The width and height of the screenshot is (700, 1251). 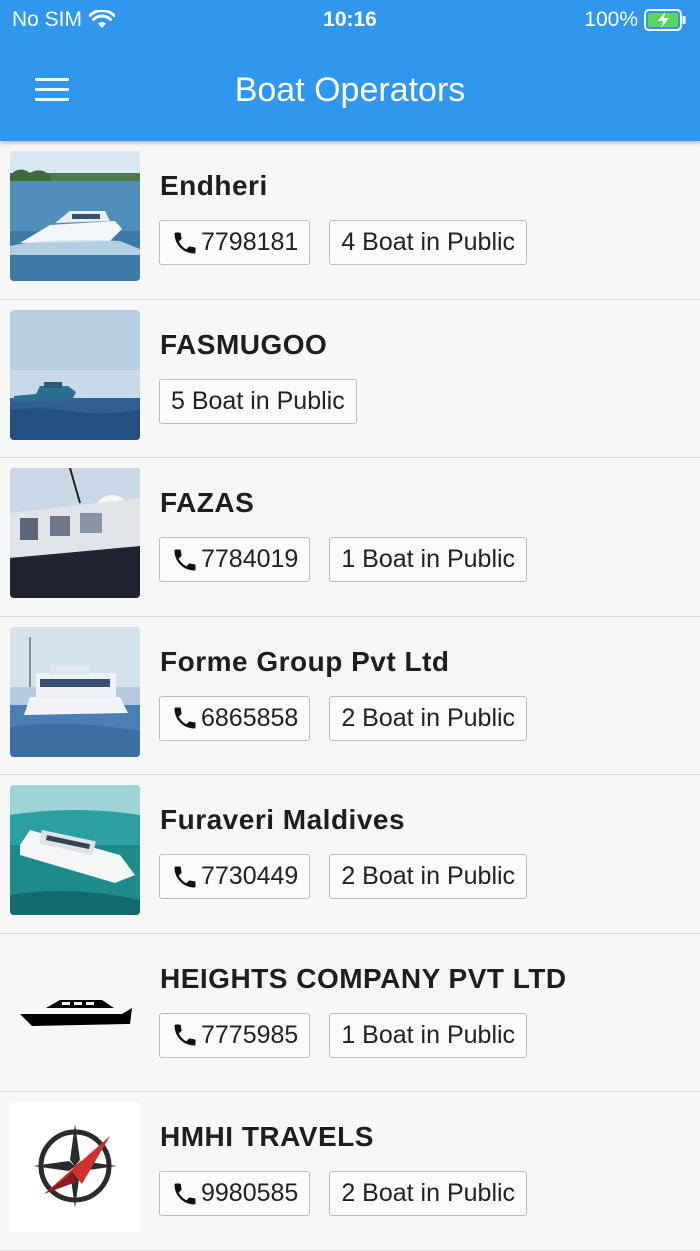 I want to click on phone-chip: 7775985, so click(x=235, y=1035).